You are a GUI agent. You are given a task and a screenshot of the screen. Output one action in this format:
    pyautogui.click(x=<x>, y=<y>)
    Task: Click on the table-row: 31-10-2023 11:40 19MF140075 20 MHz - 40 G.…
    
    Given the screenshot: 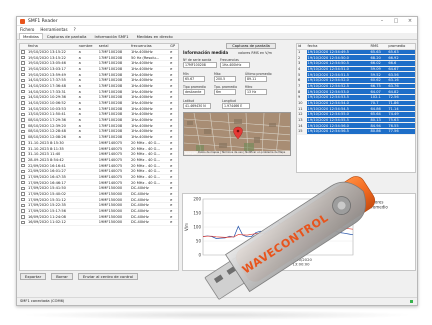 What is the action you would take?
    pyautogui.click(x=99, y=154)
    